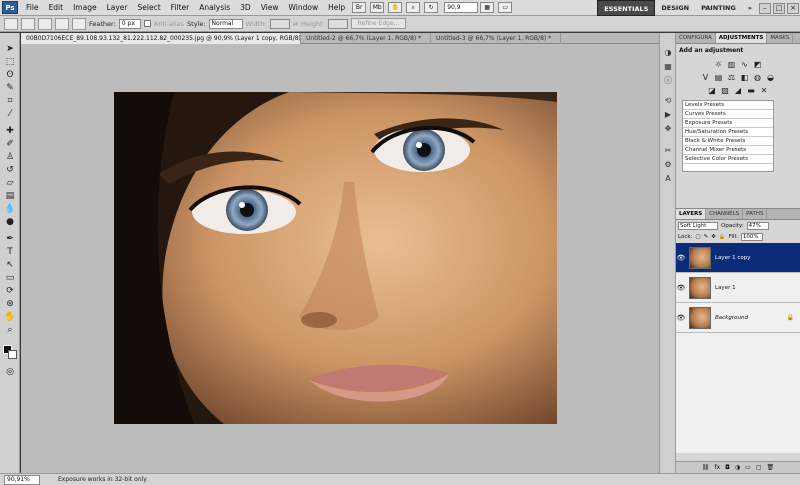 This screenshot has width=800, height=485. What do you see at coordinates (765, 8) in the screenshot?
I see `minimize-button: –` at bounding box center [765, 8].